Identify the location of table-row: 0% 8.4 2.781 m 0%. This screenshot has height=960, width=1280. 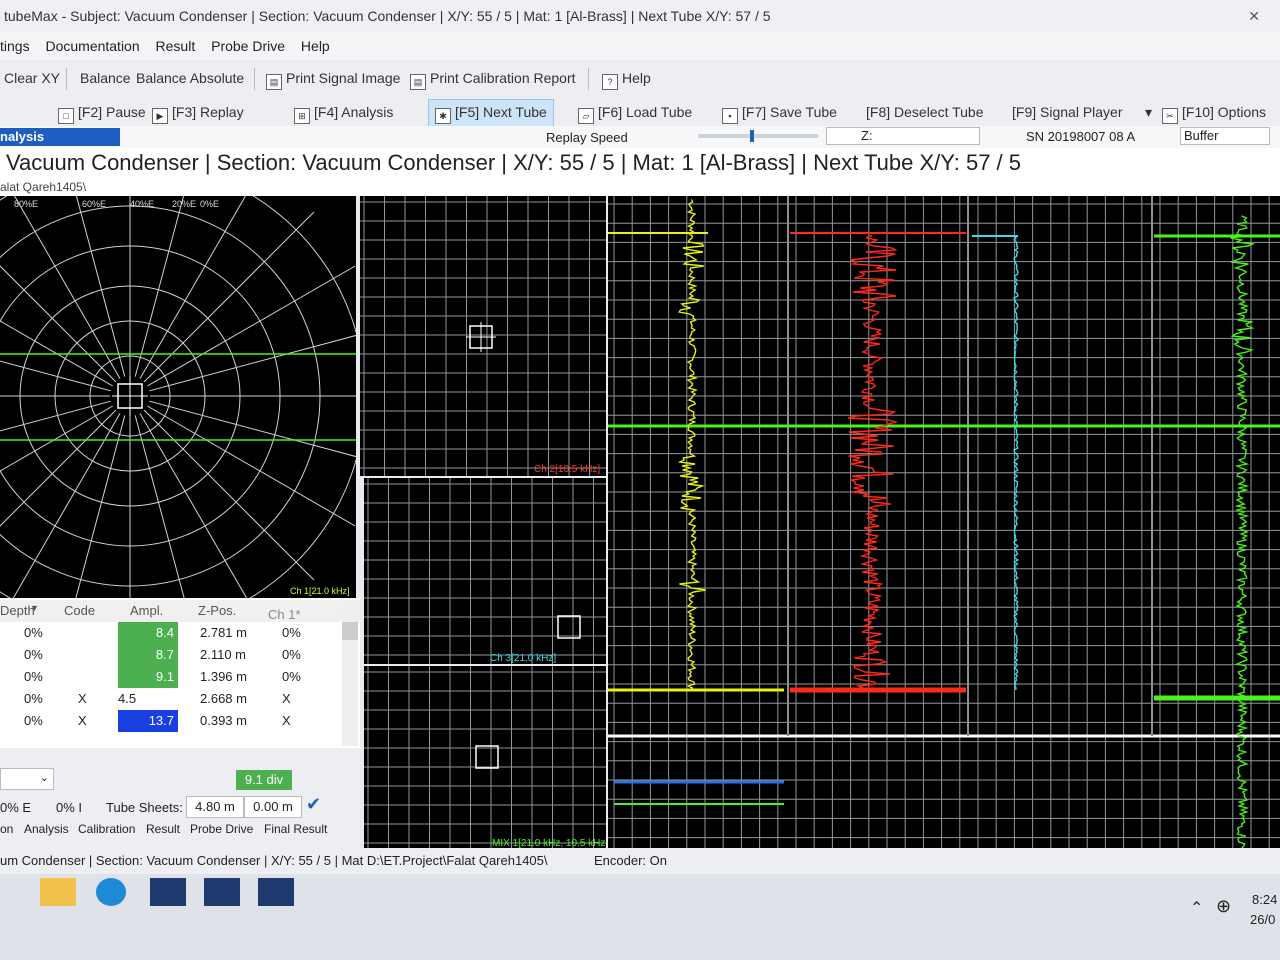
(170, 633).